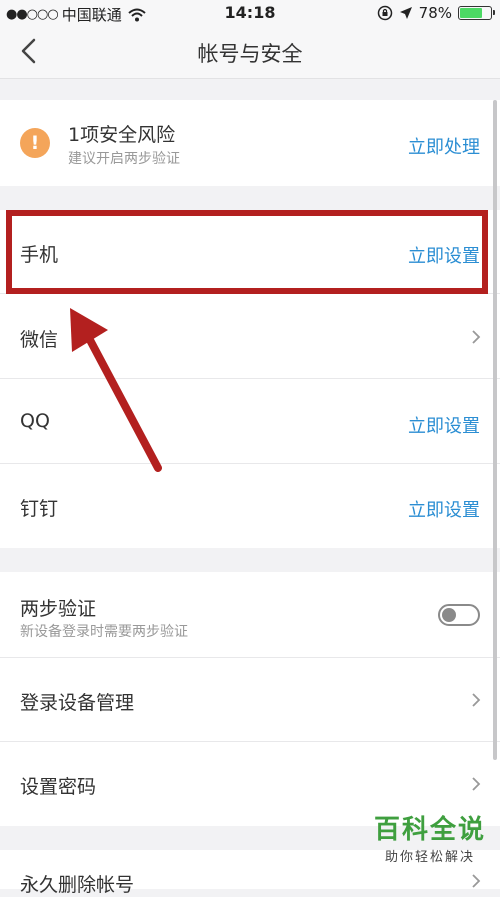 Image resolution: width=500 pixels, height=897 pixels. Describe the element at coordinates (58, 609) in the screenshot. I see `two-step-label: 两步验证` at that location.